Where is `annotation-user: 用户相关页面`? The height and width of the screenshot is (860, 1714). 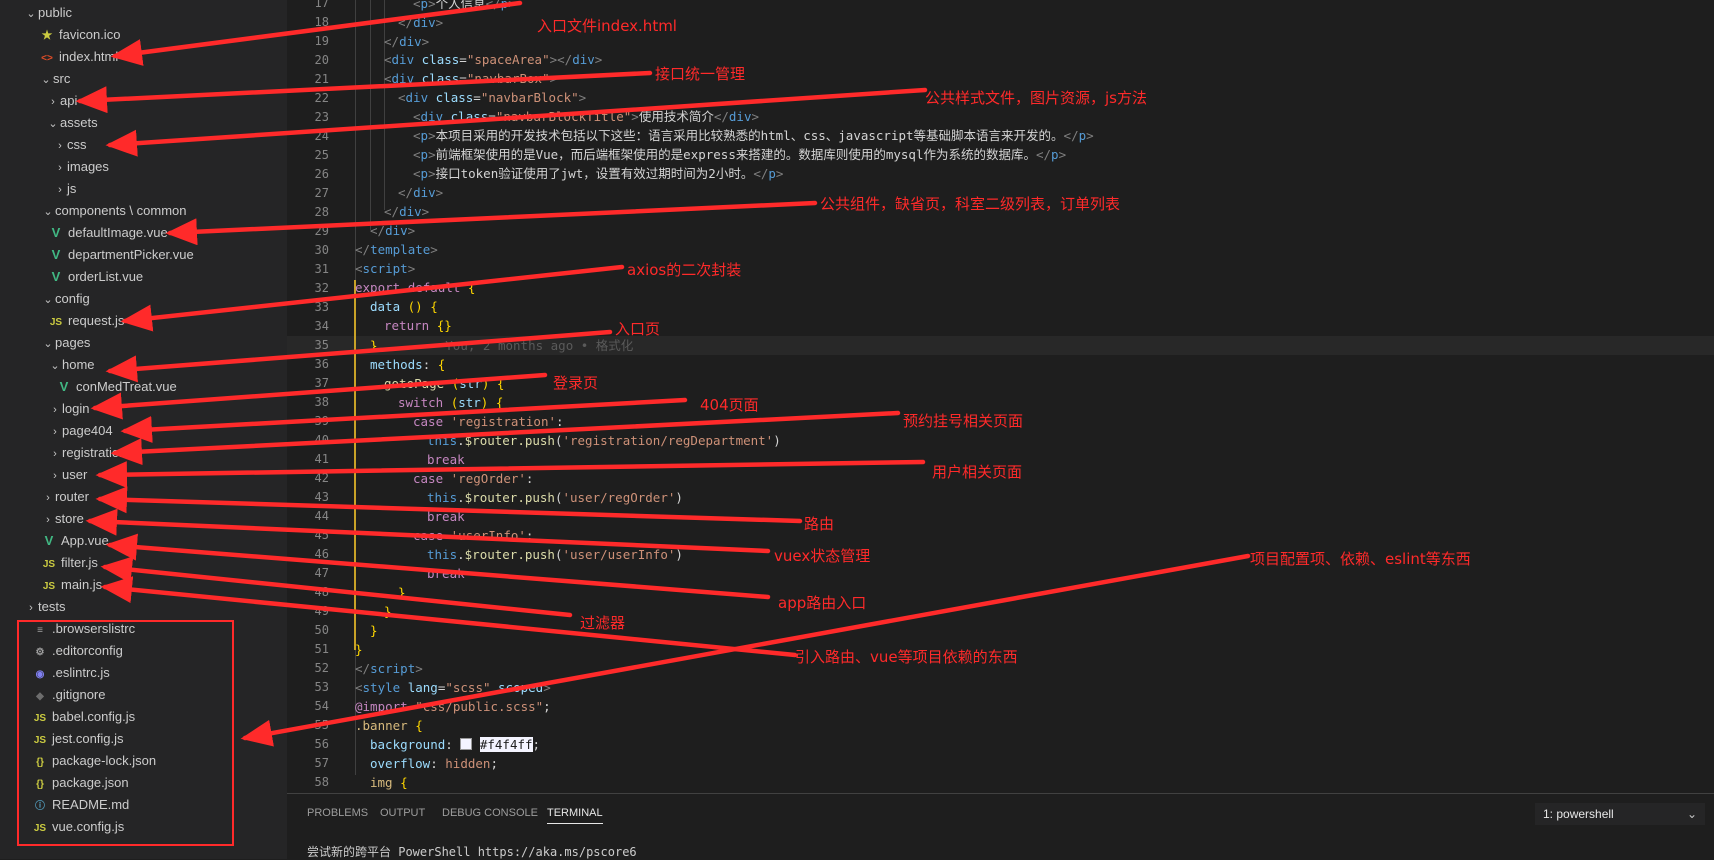
annotation-user: 用户相关页面 is located at coordinates (977, 472).